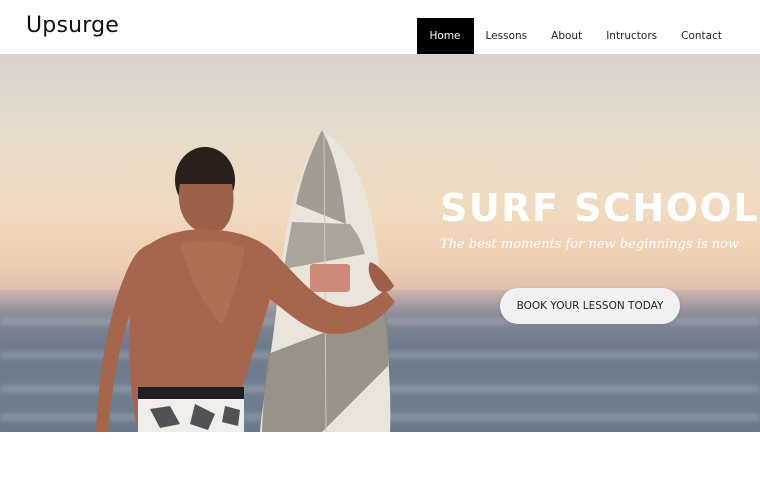 The image size is (760, 490). What do you see at coordinates (600, 208) in the screenshot?
I see `hero-title: SURF SCHOOL` at bounding box center [600, 208].